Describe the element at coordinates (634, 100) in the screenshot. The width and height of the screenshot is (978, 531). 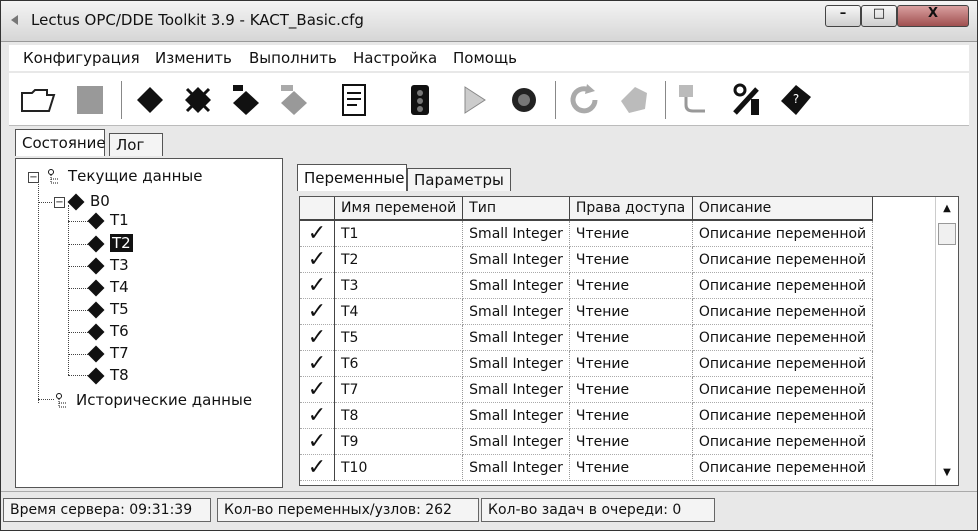
I see `erase-icon` at that location.